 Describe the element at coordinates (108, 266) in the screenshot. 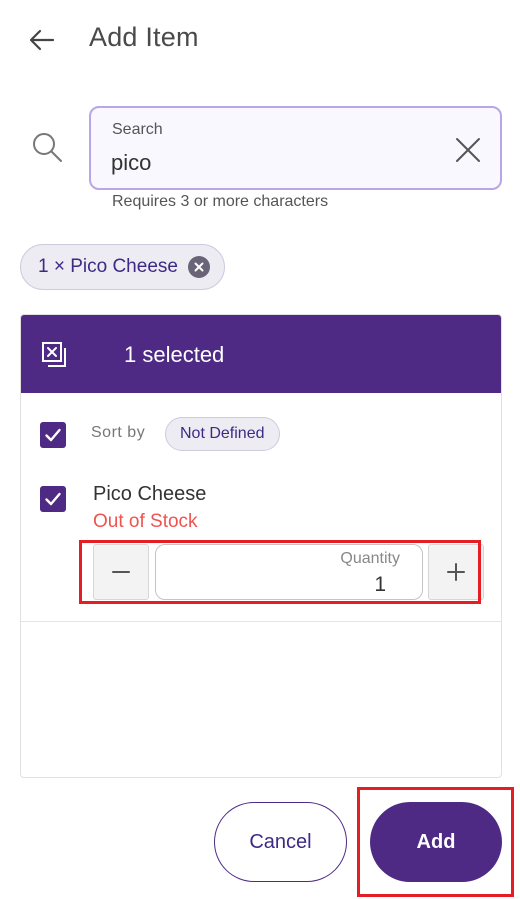

I see `chip-label: 1 × Pico Cheese` at that location.